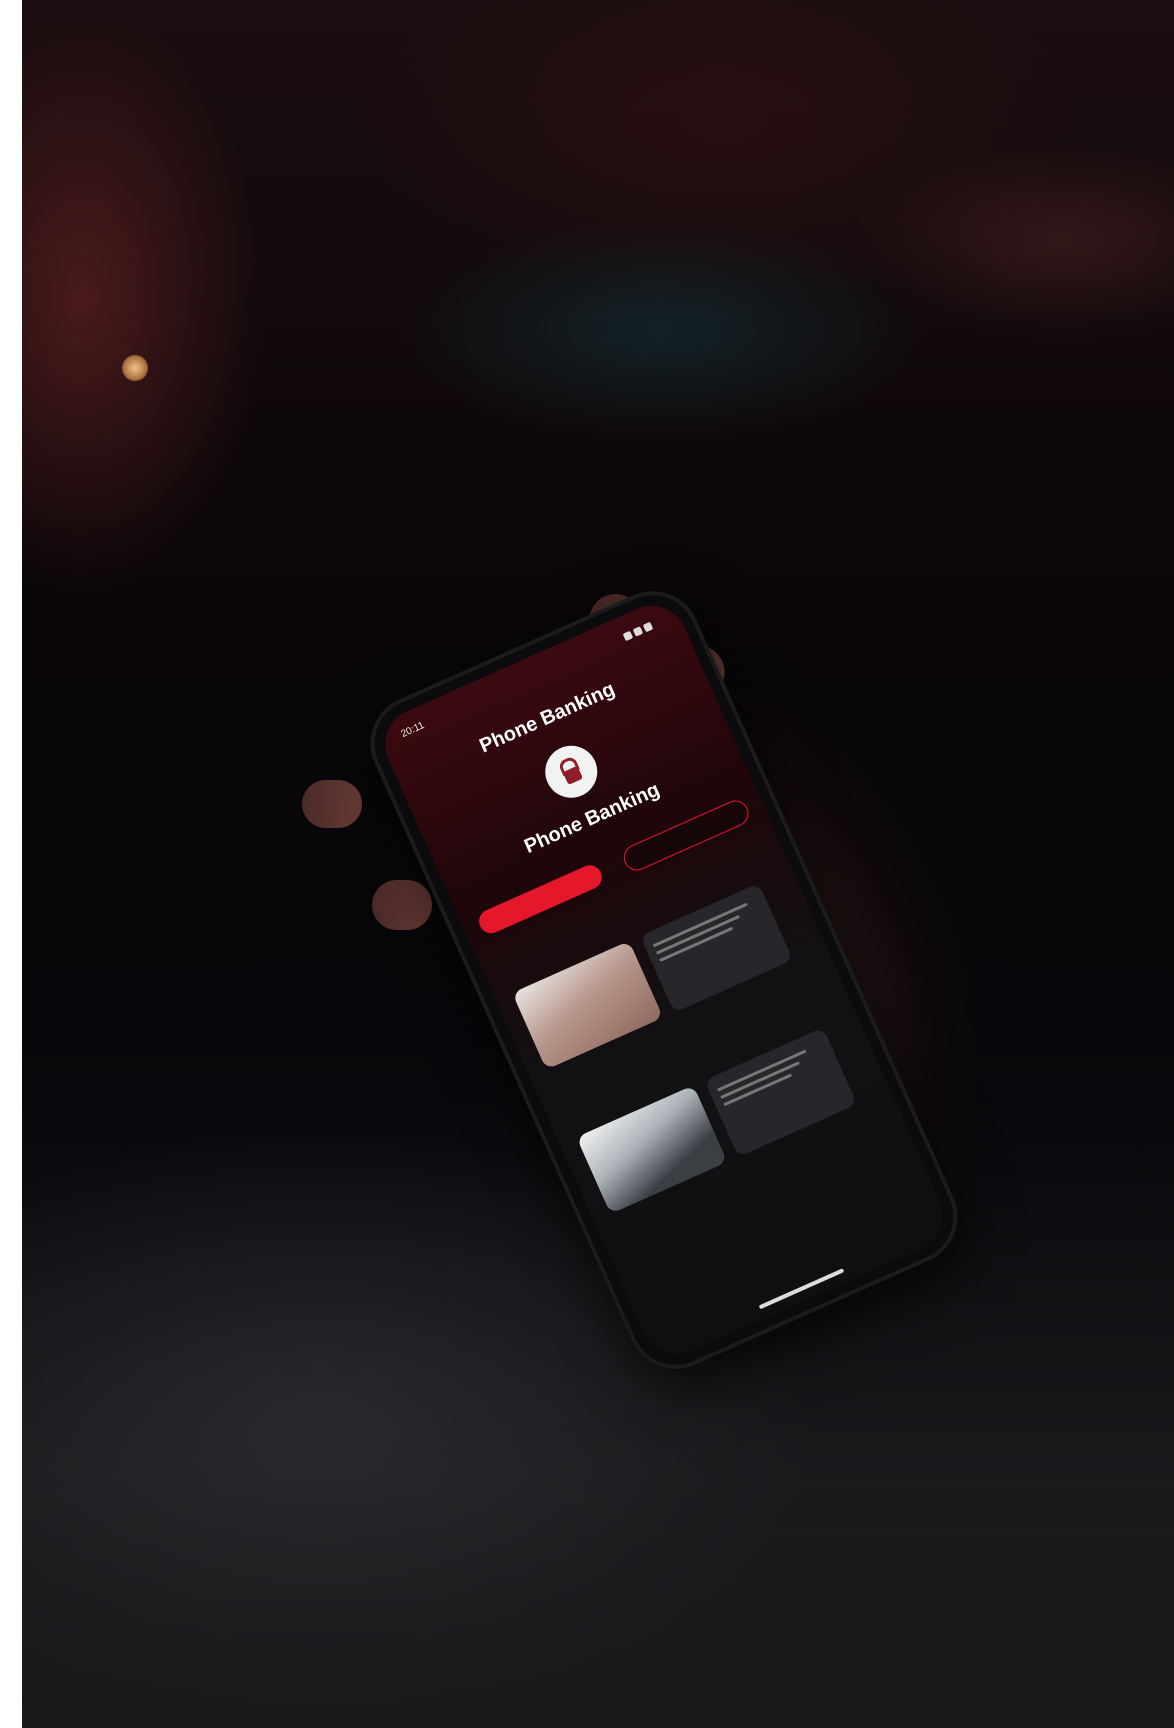  Describe the element at coordinates (571, 772) in the screenshot. I see `lock-icon` at that location.